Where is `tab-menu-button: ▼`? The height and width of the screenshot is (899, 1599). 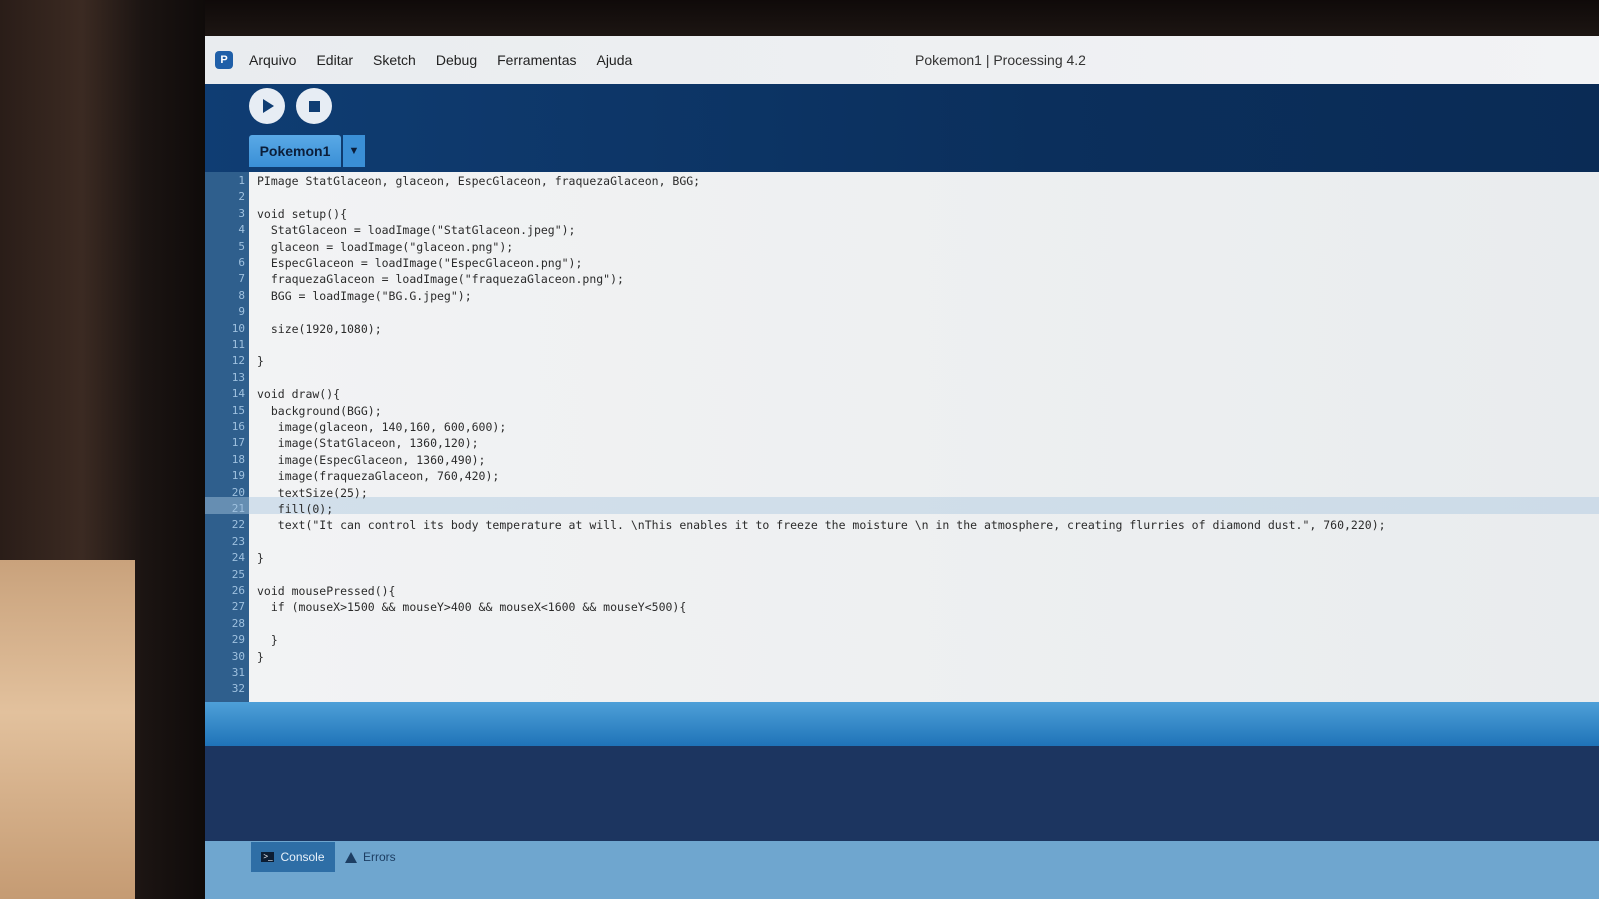
tab-menu-button: ▼ is located at coordinates (354, 151).